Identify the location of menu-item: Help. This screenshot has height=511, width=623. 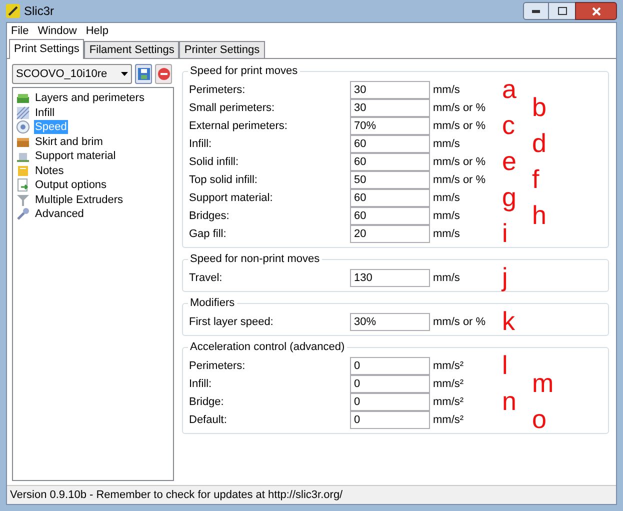
(97, 31).